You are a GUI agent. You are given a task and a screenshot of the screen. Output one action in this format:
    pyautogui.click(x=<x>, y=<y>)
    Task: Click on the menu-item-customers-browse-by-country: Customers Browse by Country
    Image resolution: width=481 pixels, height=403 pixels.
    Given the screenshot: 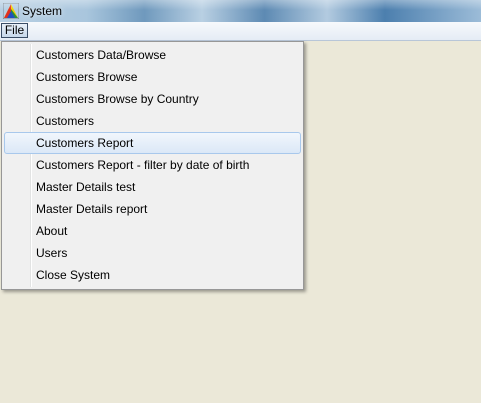 What is the action you would take?
    pyautogui.click(x=152, y=99)
    